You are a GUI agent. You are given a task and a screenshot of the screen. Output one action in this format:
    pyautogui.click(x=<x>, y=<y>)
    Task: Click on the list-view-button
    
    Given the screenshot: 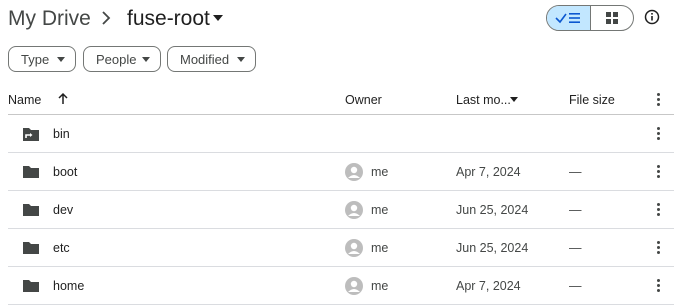 What is the action you would take?
    pyautogui.click(x=569, y=18)
    